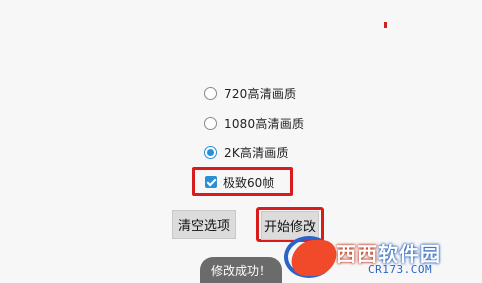 The image size is (482, 283). I want to click on radio-720p-label: 720高清画质, so click(260, 93).